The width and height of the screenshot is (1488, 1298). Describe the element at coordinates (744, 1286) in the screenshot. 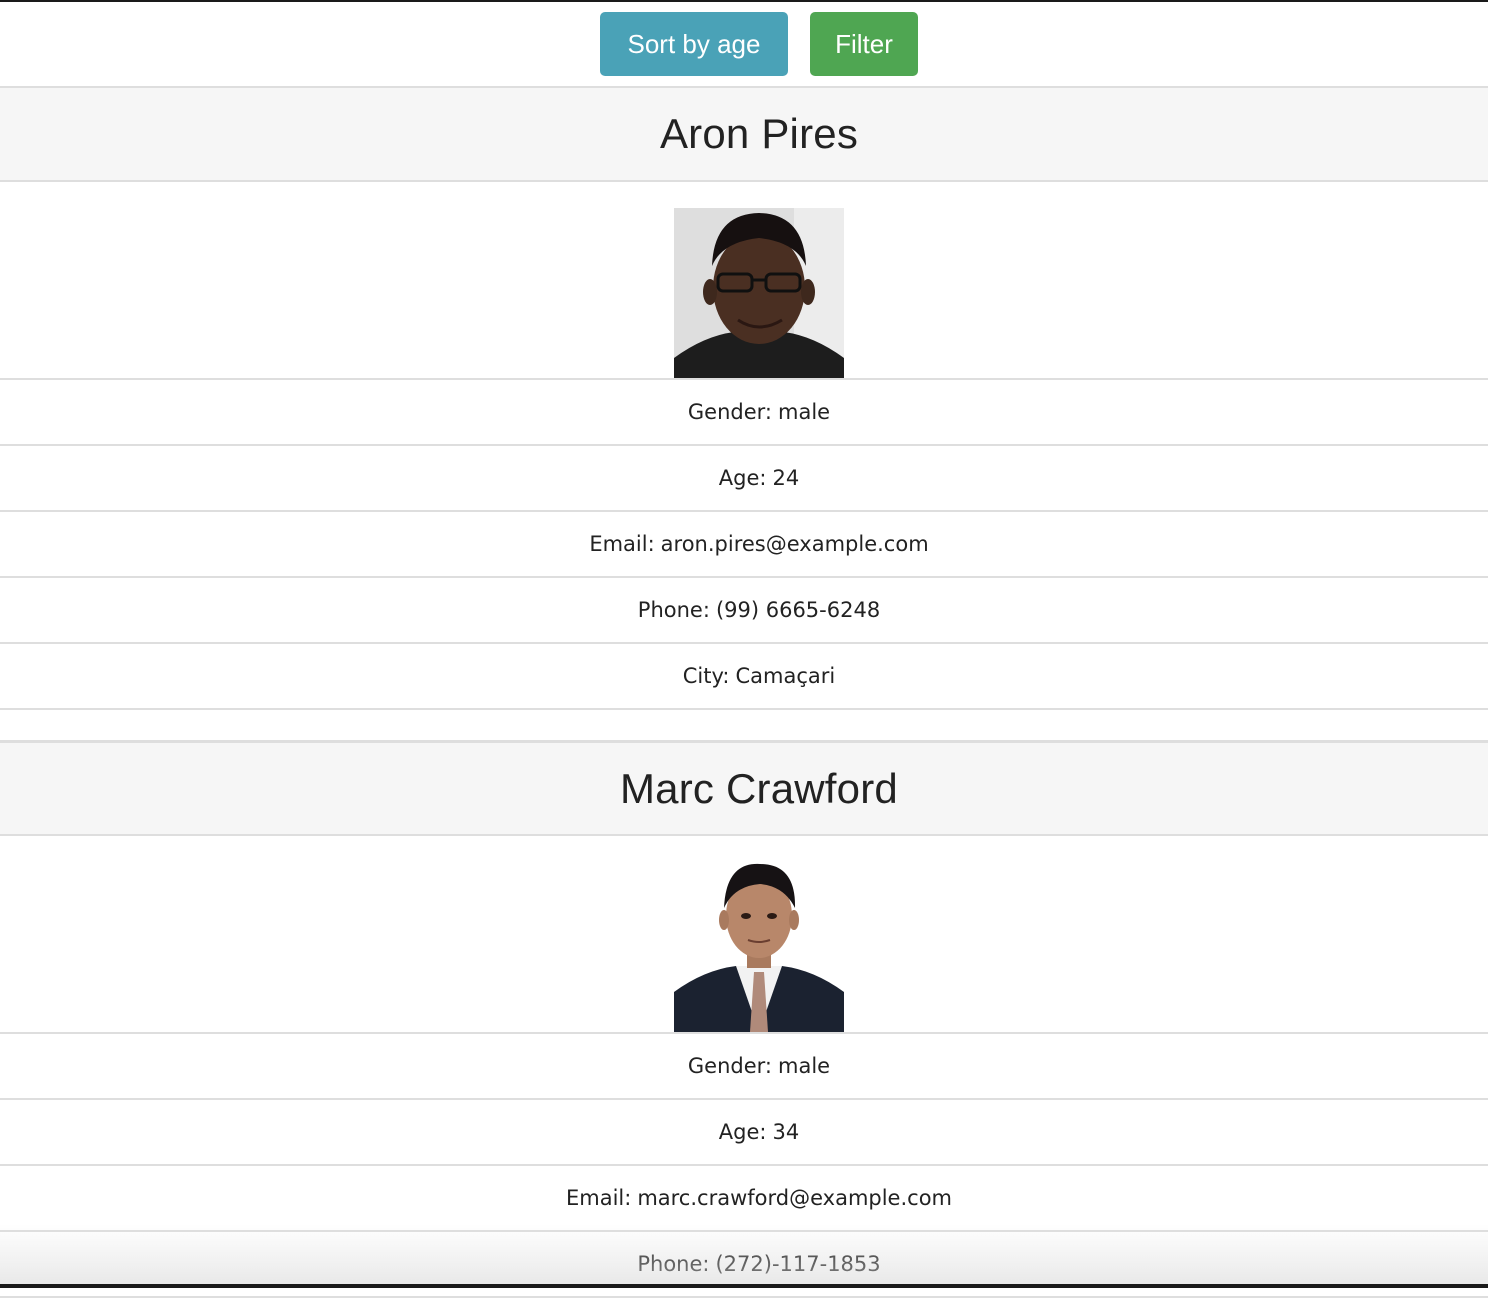

I see `window-bottom-border` at that location.